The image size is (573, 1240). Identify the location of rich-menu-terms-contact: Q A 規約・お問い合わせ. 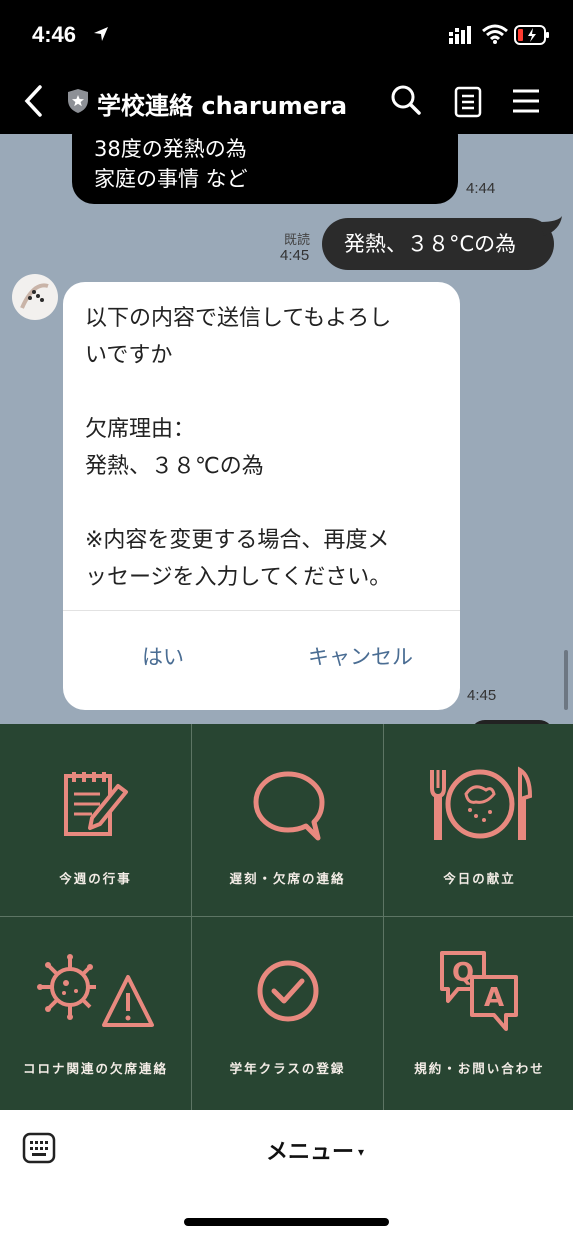
(478, 1013).